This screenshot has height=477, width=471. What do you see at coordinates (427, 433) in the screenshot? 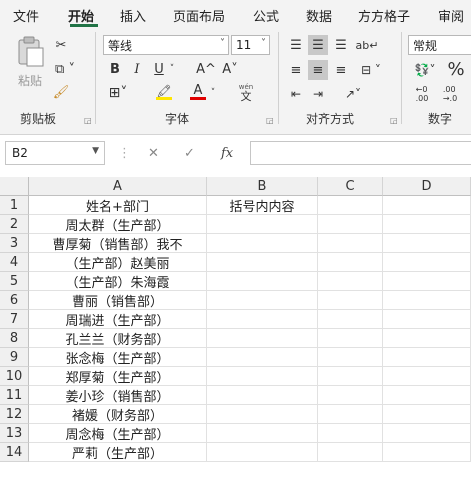
I see `cell-d13` at bounding box center [427, 433].